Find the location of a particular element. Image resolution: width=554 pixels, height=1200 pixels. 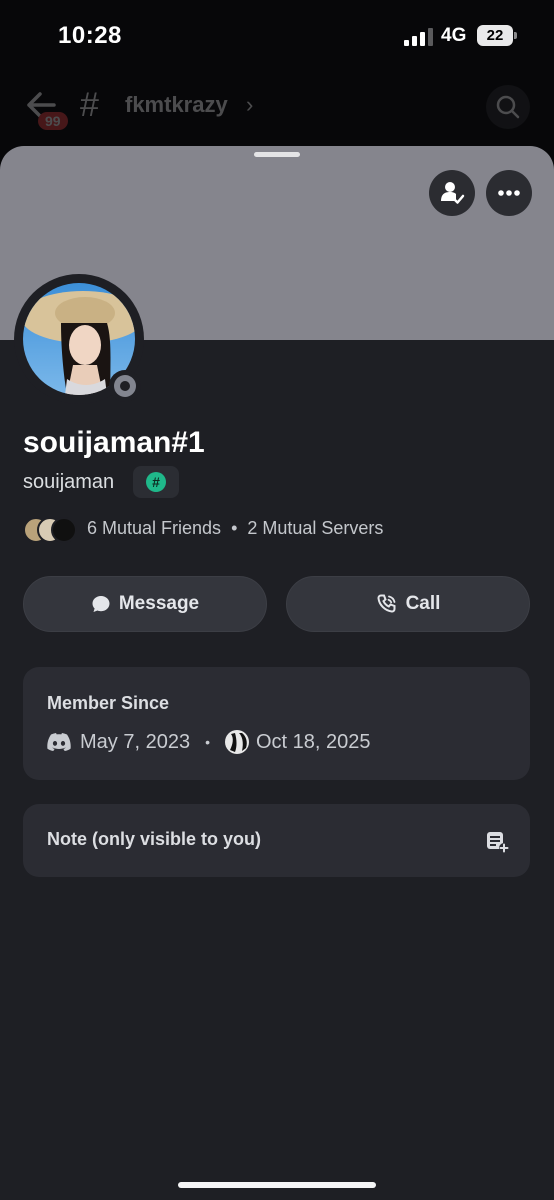

note-field: Note (only visible to you) is located at coordinates (276, 840).